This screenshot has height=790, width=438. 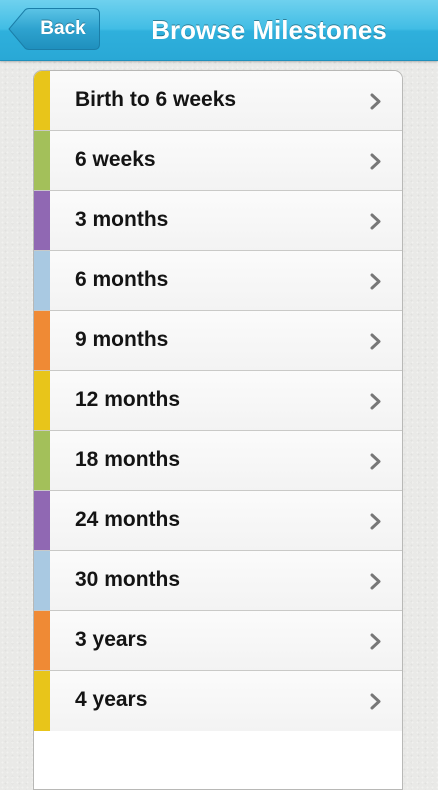 What do you see at coordinates (218, 701) in the screenshot?
I see `list-item-milestone: 4 years` at bounding box center [218, 701].